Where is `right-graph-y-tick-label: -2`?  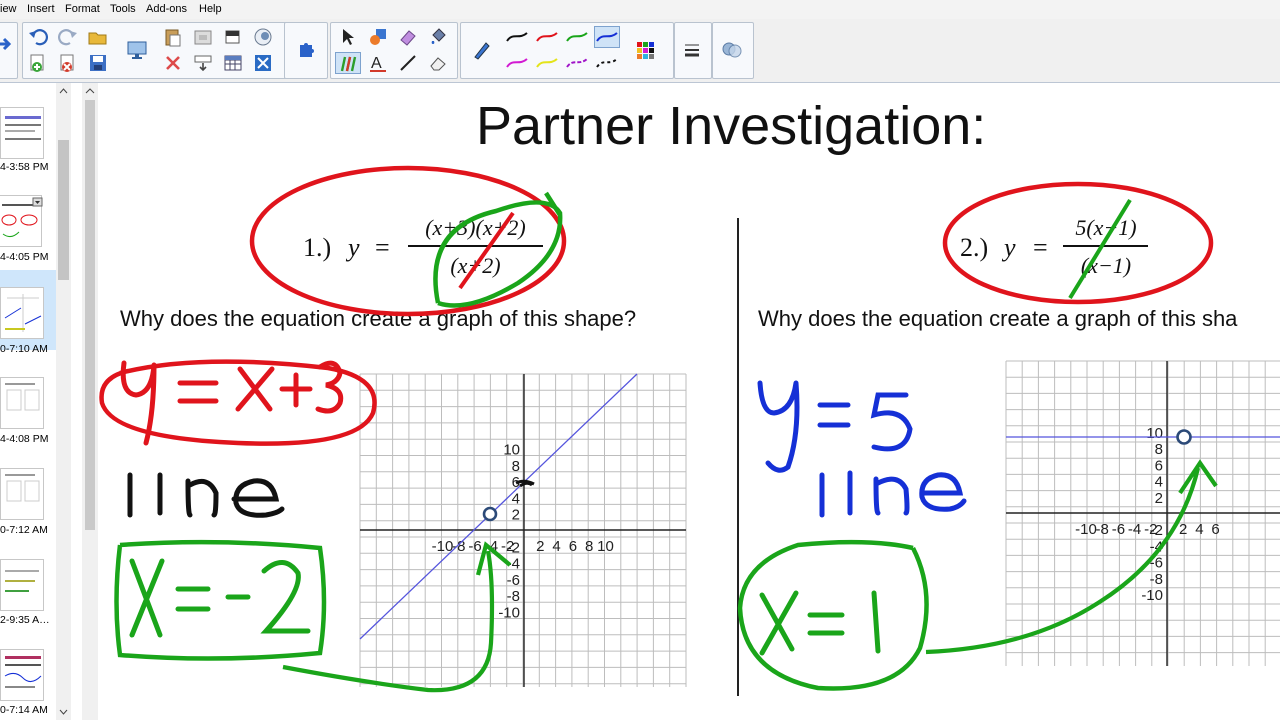
right-graph-y-tick-label: -2 is located at coordinates (1156, 530).